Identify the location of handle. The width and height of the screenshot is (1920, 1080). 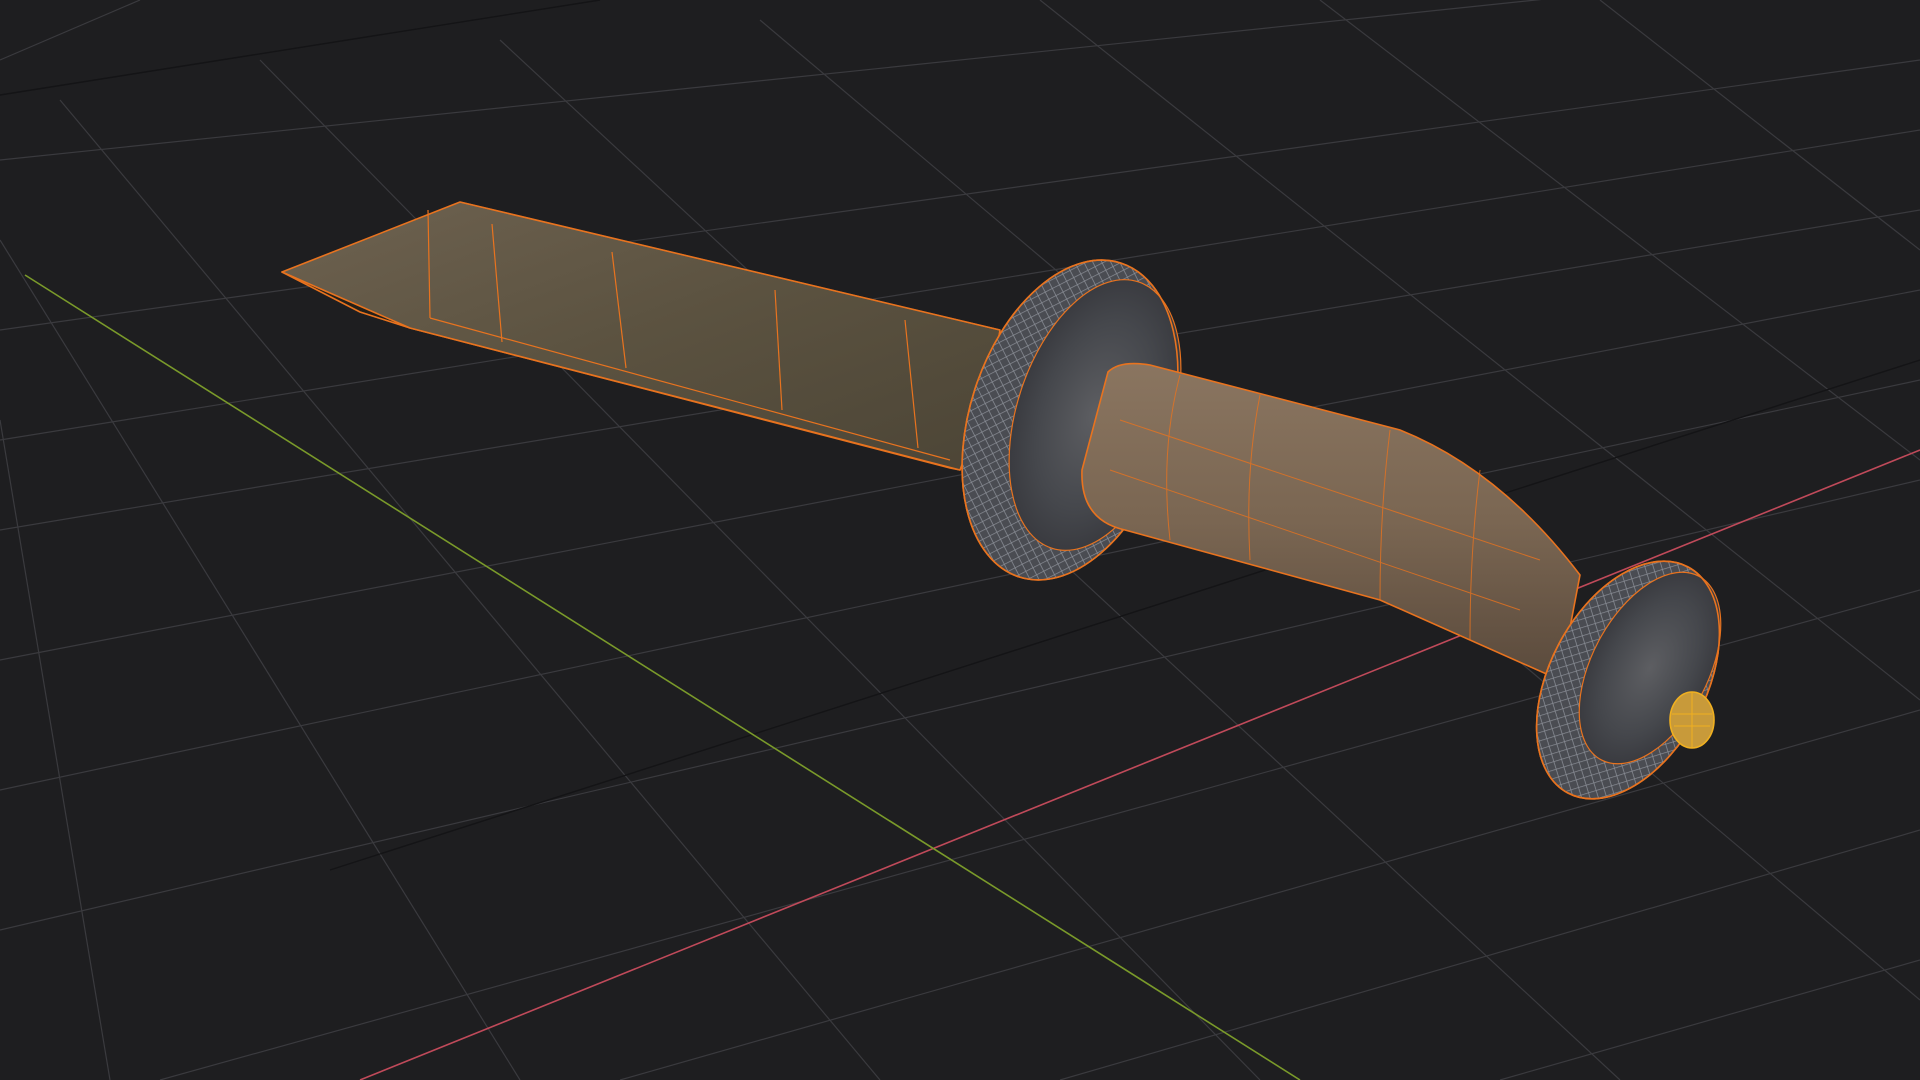
(1331, 521).